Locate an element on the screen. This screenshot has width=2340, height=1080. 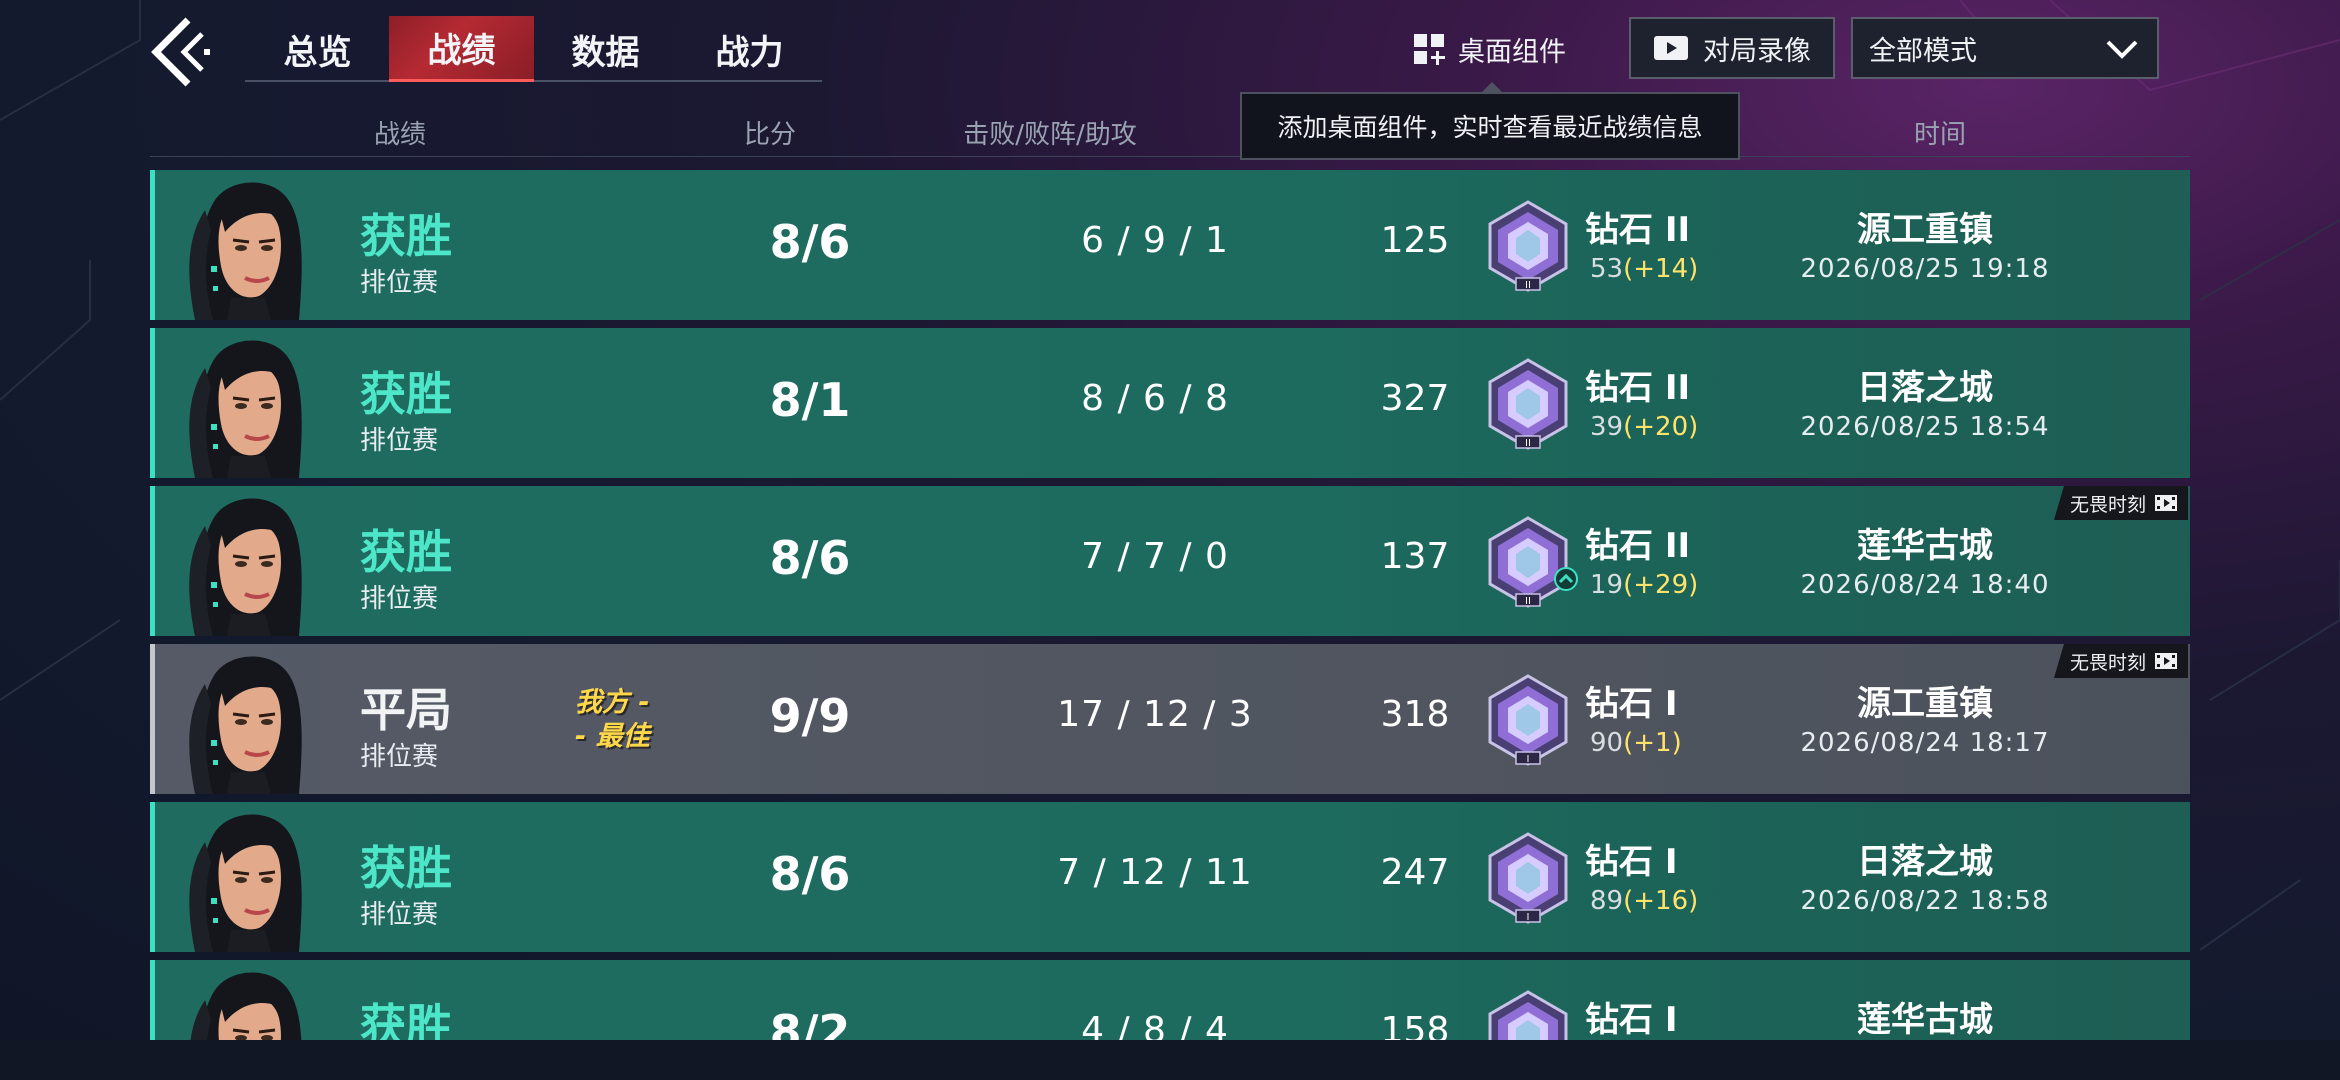
mode-select-value: 全部模式 is located at coordinates (1923, 51).